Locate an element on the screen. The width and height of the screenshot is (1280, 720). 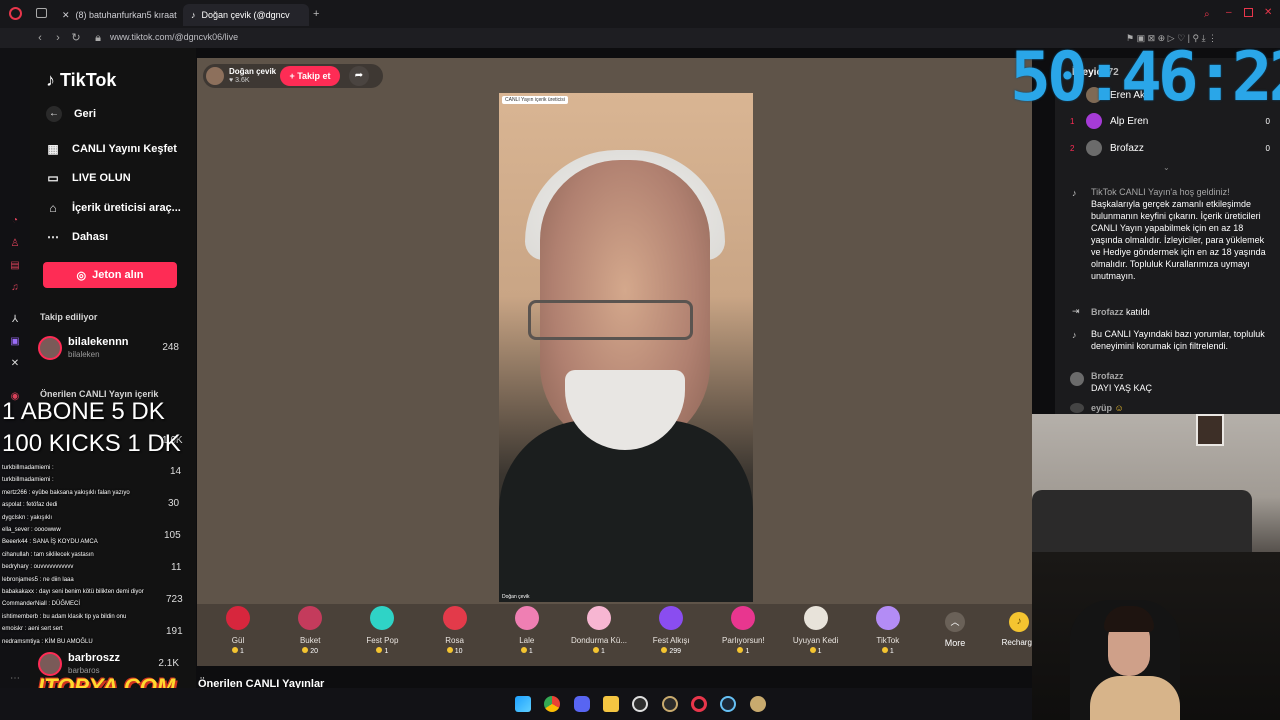
tab-tiktok: ♪ Doğan çevik (@dgncv is located at coordinates (246, 15).